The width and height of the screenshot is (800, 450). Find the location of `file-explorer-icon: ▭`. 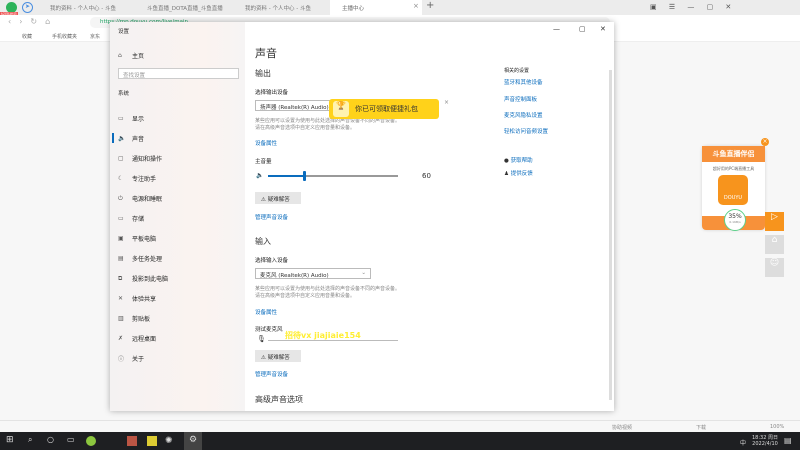

file-explorer-icon: ▭ is located at coordinates (71, 439).